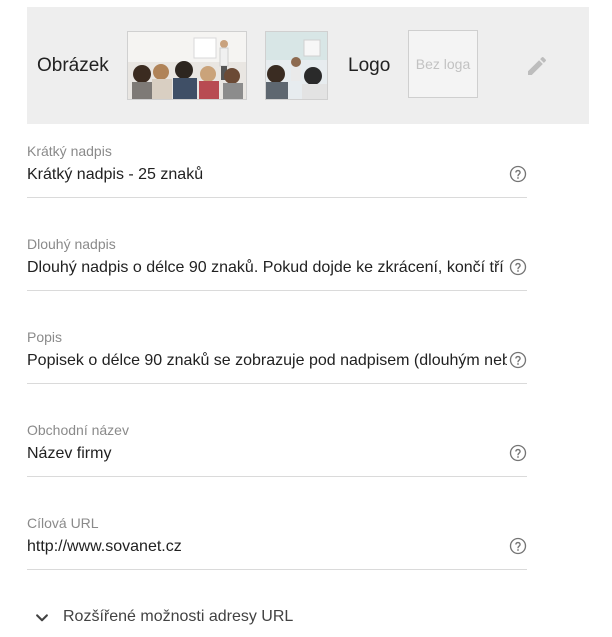 The width and height of the screenshot is (612, 637). What do you see at coordinates (78, 430) in the screenshot?
I see `field-label: Obchodní název` at bounding box center [78, 430].